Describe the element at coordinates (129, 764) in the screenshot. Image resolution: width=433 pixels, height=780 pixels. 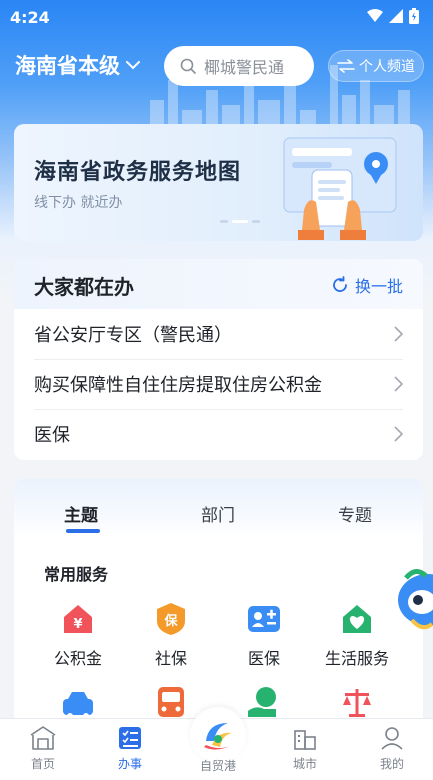
I see `tab-label: 办事` at that location.